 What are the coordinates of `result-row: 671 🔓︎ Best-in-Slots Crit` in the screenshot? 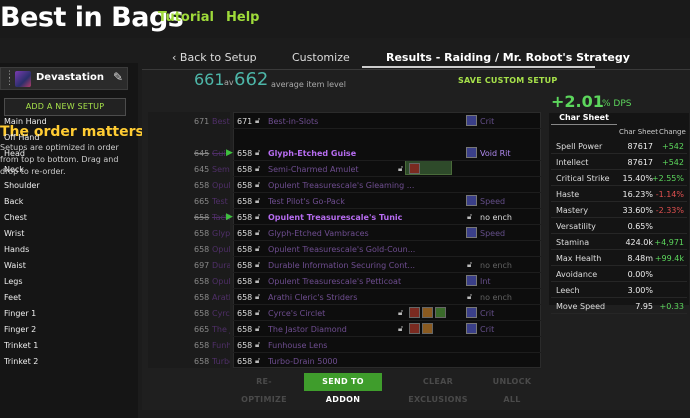 It's located at (387, 121).